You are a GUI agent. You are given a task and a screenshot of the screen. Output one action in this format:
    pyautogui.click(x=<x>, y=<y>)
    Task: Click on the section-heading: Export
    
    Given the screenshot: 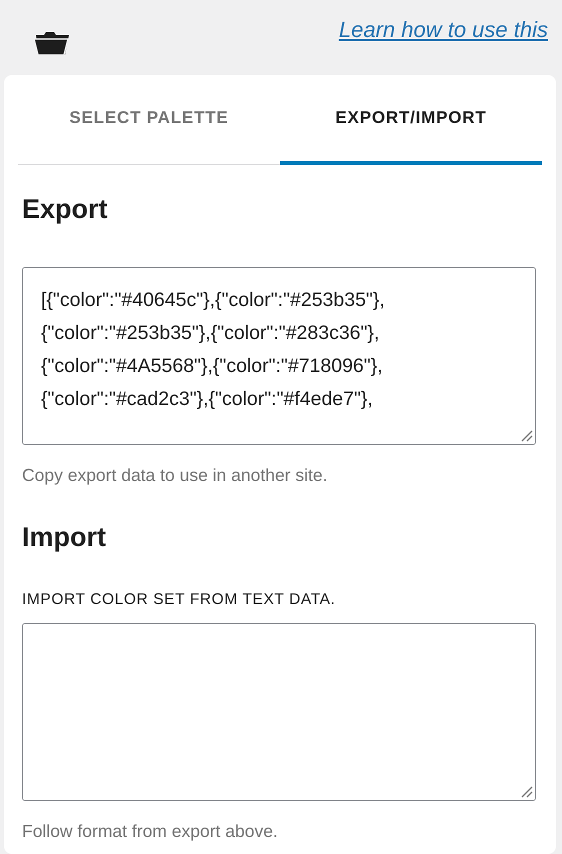 What is the action you would take?
    pyautogui.click(x=65, y=209)
    